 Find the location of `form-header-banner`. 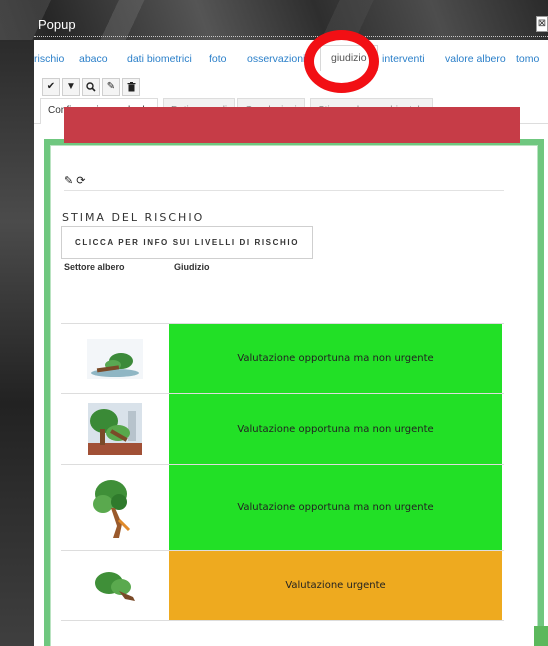

form-header-banner is located at coordinates (292, 125).